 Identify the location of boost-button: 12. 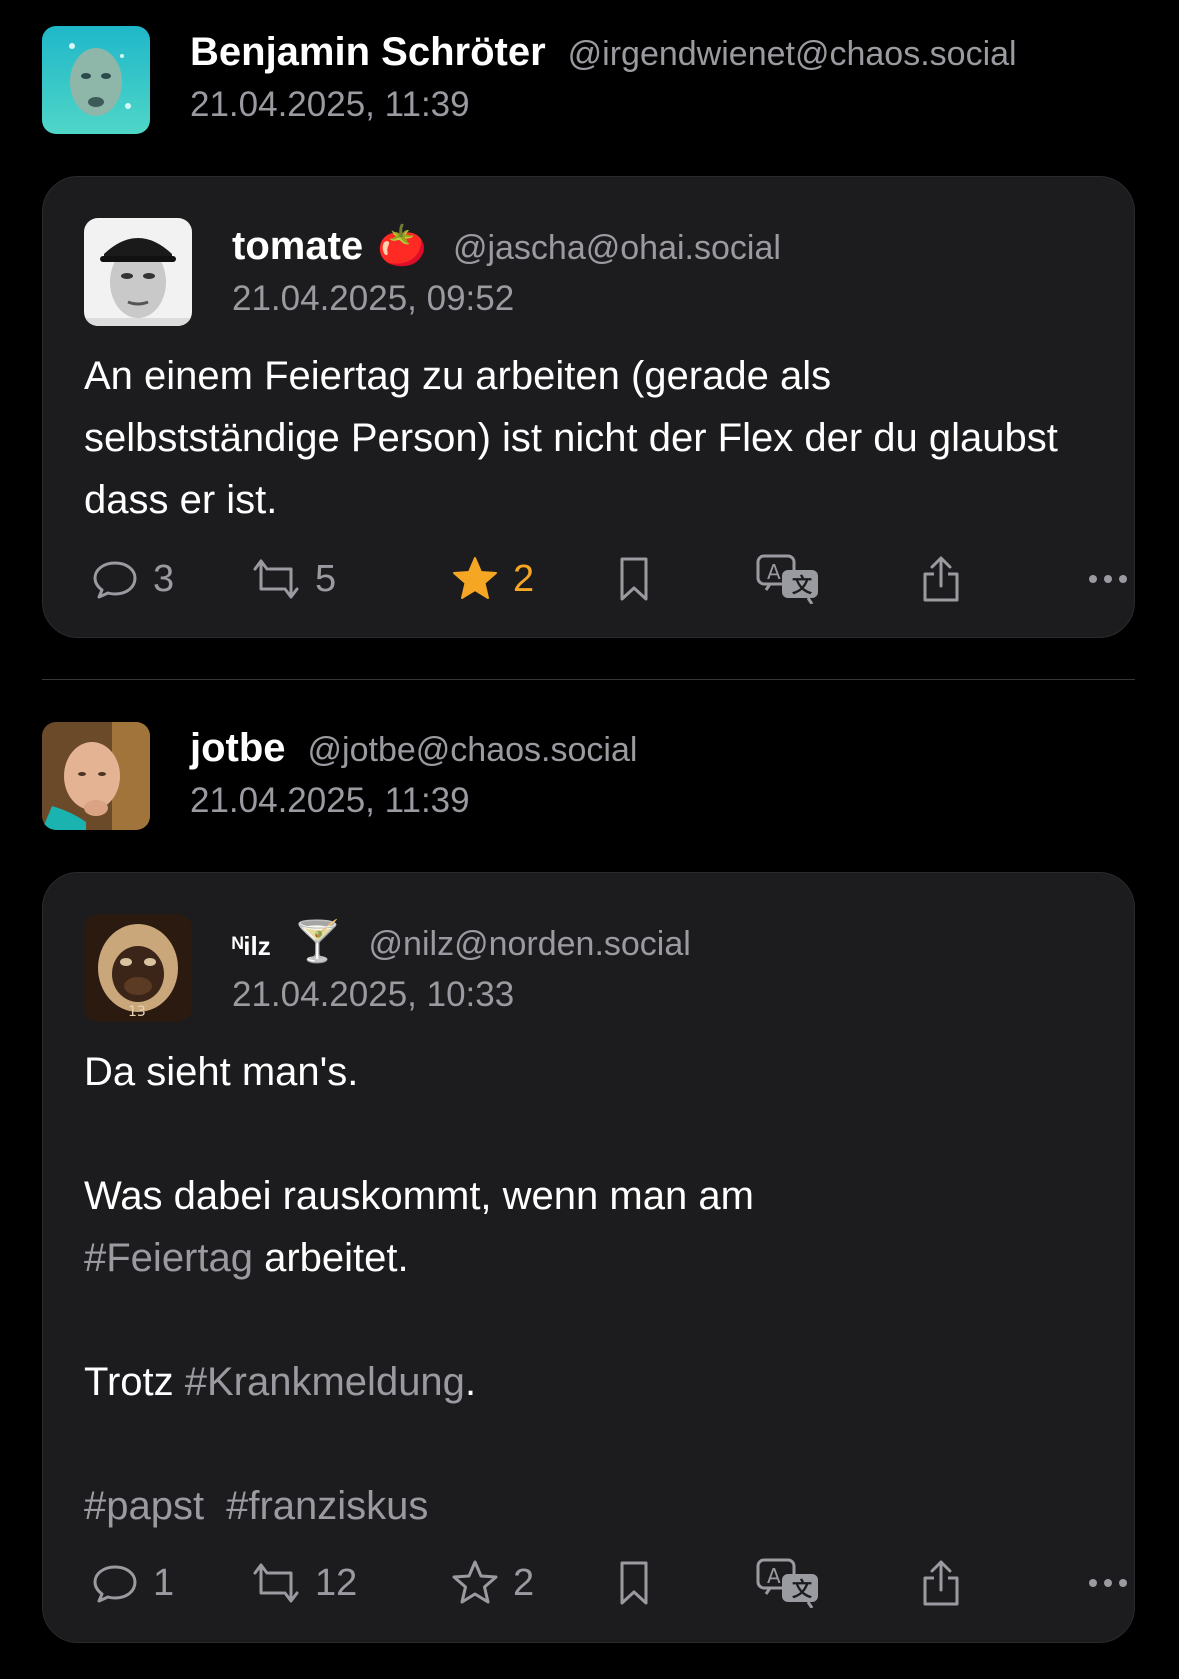
(304, 1583).